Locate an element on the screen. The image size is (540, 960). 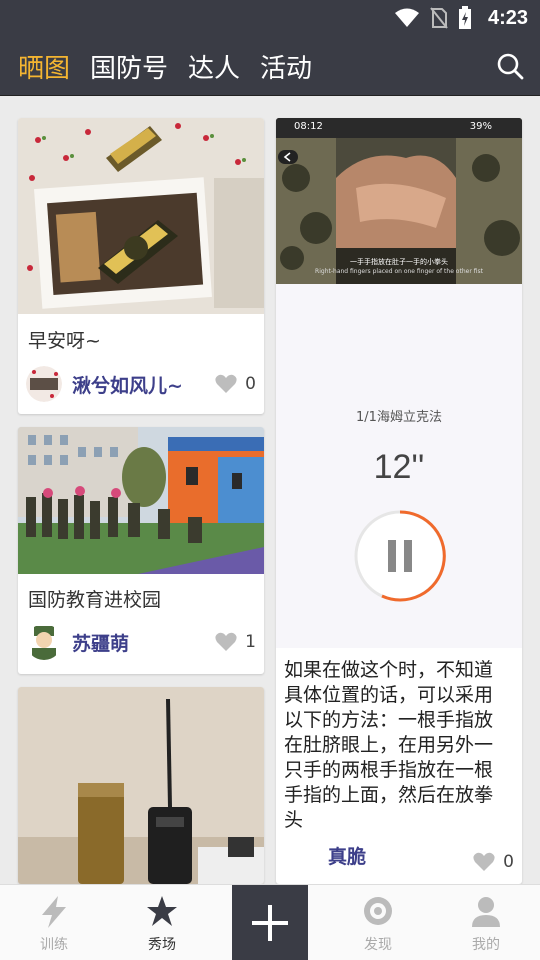
nav-profile: 我的 is located at coordinates (486, 922).